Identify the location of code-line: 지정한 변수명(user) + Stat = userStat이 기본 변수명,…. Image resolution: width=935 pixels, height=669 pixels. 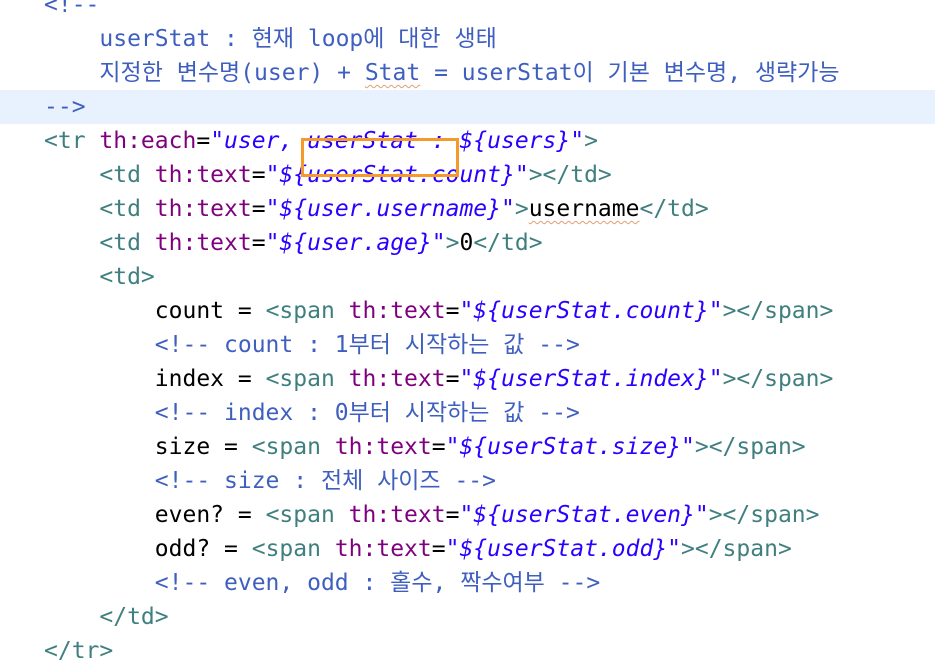
(467, 73).